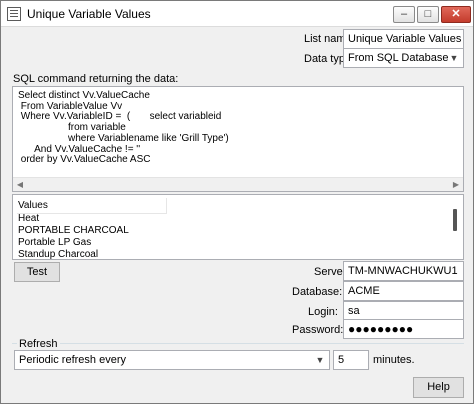 Image resolution: width=474 pixels, height=404 pixels. I want to click on data-type-value: From SQL Database, so click(398, 58).